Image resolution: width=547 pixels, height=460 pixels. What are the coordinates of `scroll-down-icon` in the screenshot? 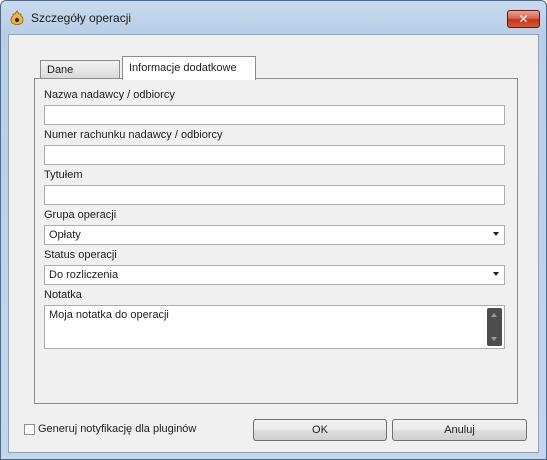 It's located at (494, 339).